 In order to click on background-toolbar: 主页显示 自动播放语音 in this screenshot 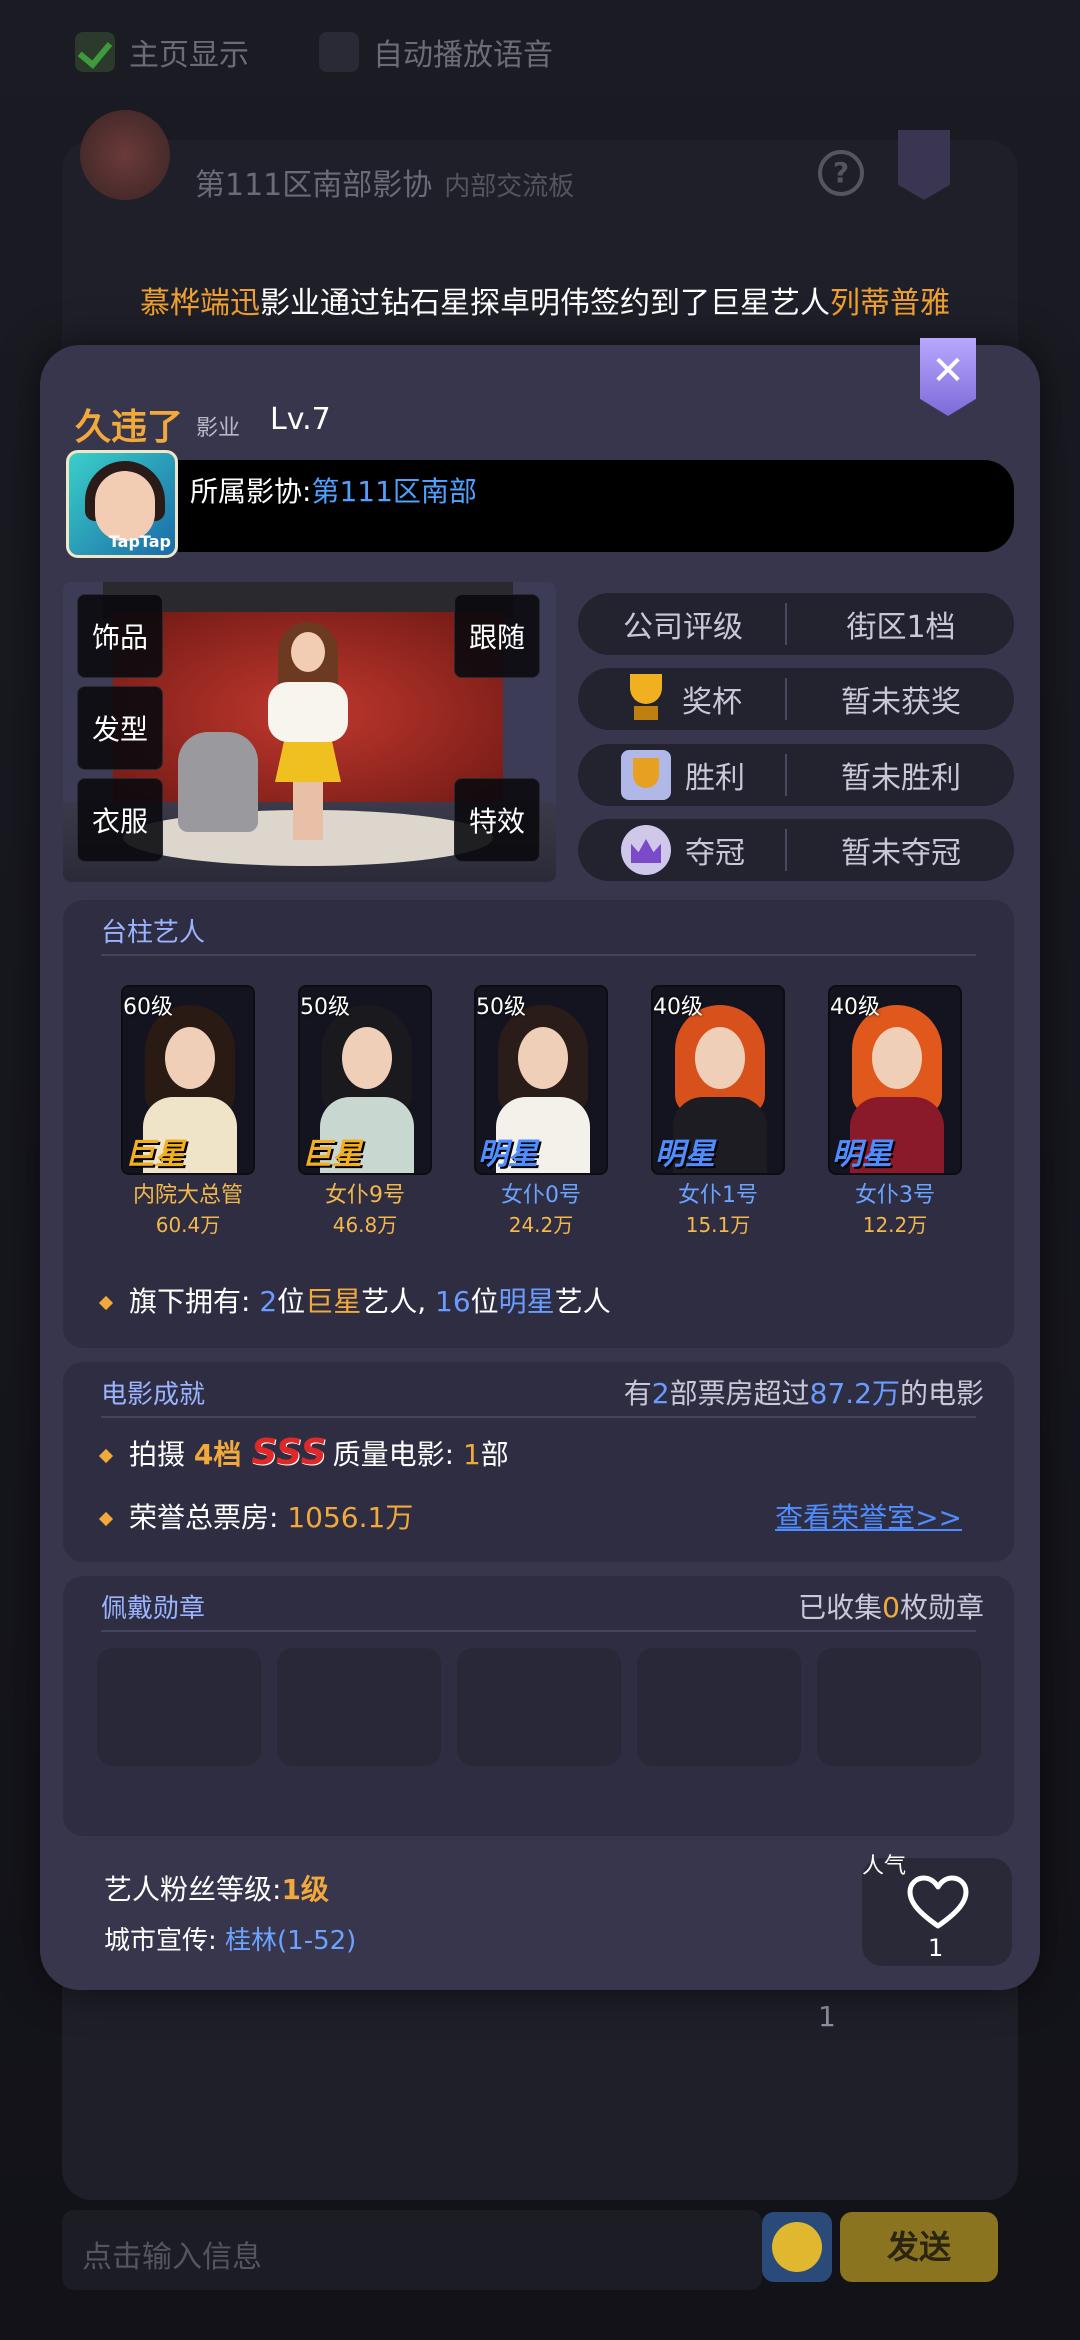, I will do `click(314, 52)`.